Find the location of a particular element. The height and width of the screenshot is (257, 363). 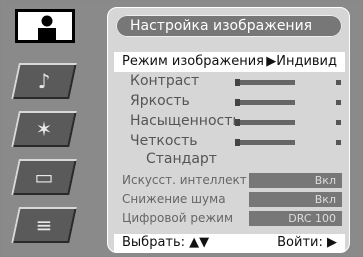

sharpness-label: Четкость is located at coordinates (164, 141).